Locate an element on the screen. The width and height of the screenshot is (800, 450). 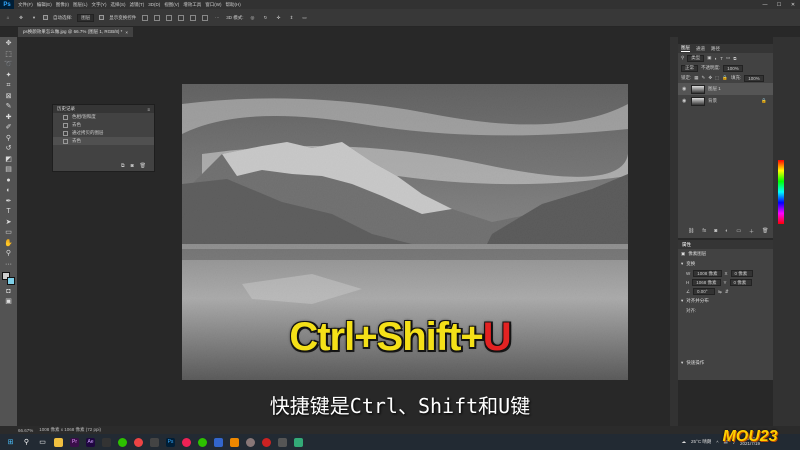
blur-tool-icon: ● is located at coordinates (8, 180).